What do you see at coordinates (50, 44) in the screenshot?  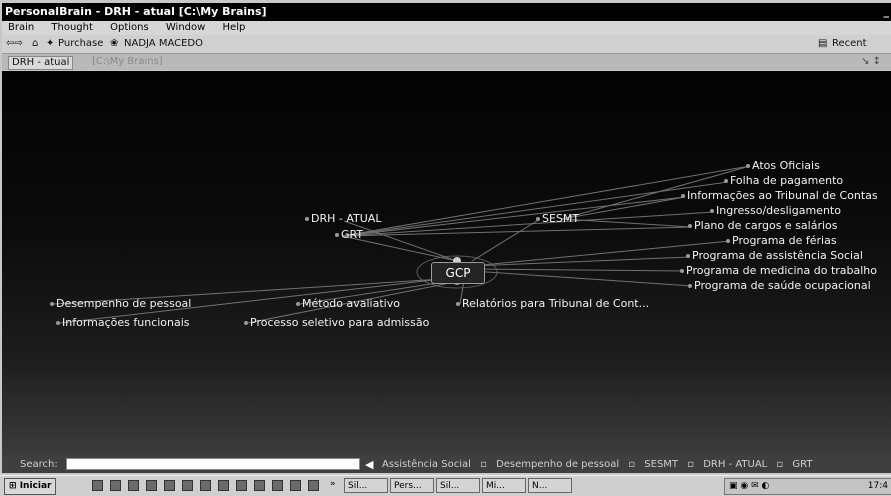 I see `favorites-icon: ✦` at bounding box center [50, 44].